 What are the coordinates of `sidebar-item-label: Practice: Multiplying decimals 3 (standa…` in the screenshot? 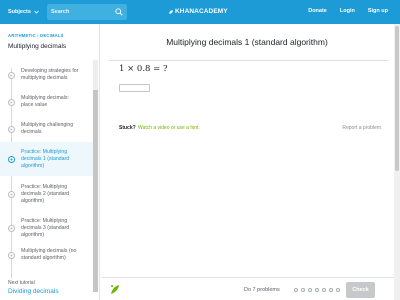 It's located at (45, 227).